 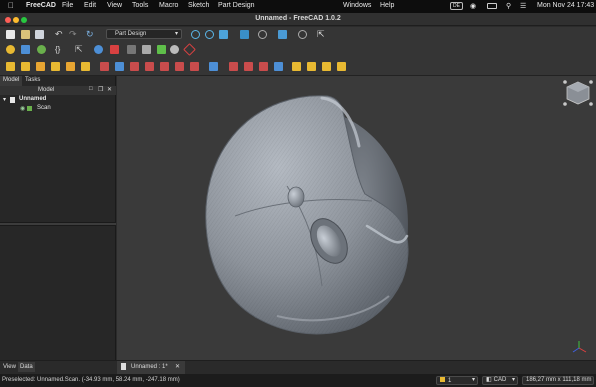 What do you see at coordinates (10, 66) in the screenshot?
I see `pad-icon` at bounding box center [10, 66].